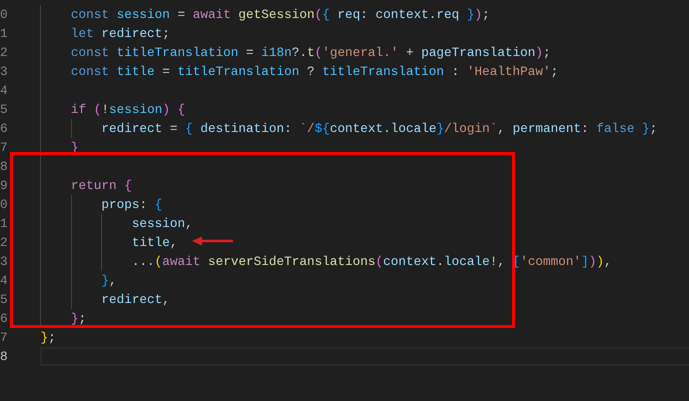 The image size is (689, 401). Describe the element at coordinates (314, 72) in the screenshot. I see `code-line: const title = titleTranslation ? titleTranslation : 'HealthPaw';` at that location.